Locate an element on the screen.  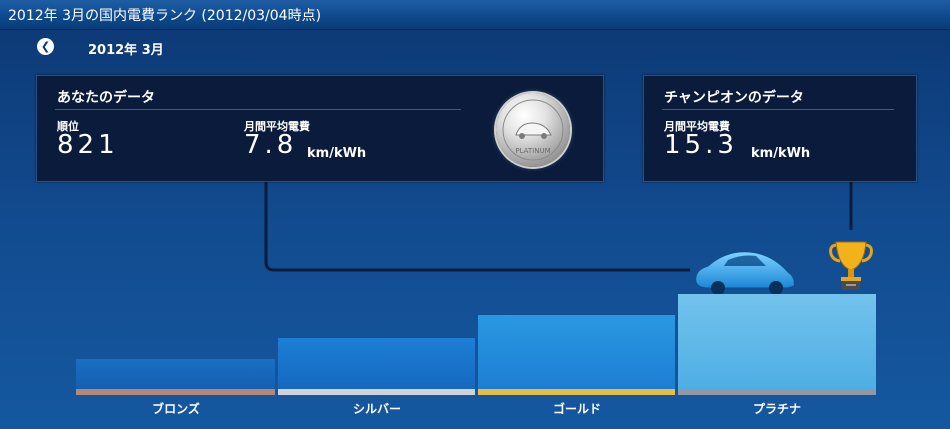
platinum-label: プラチナ is located at coordinates (776, 409).